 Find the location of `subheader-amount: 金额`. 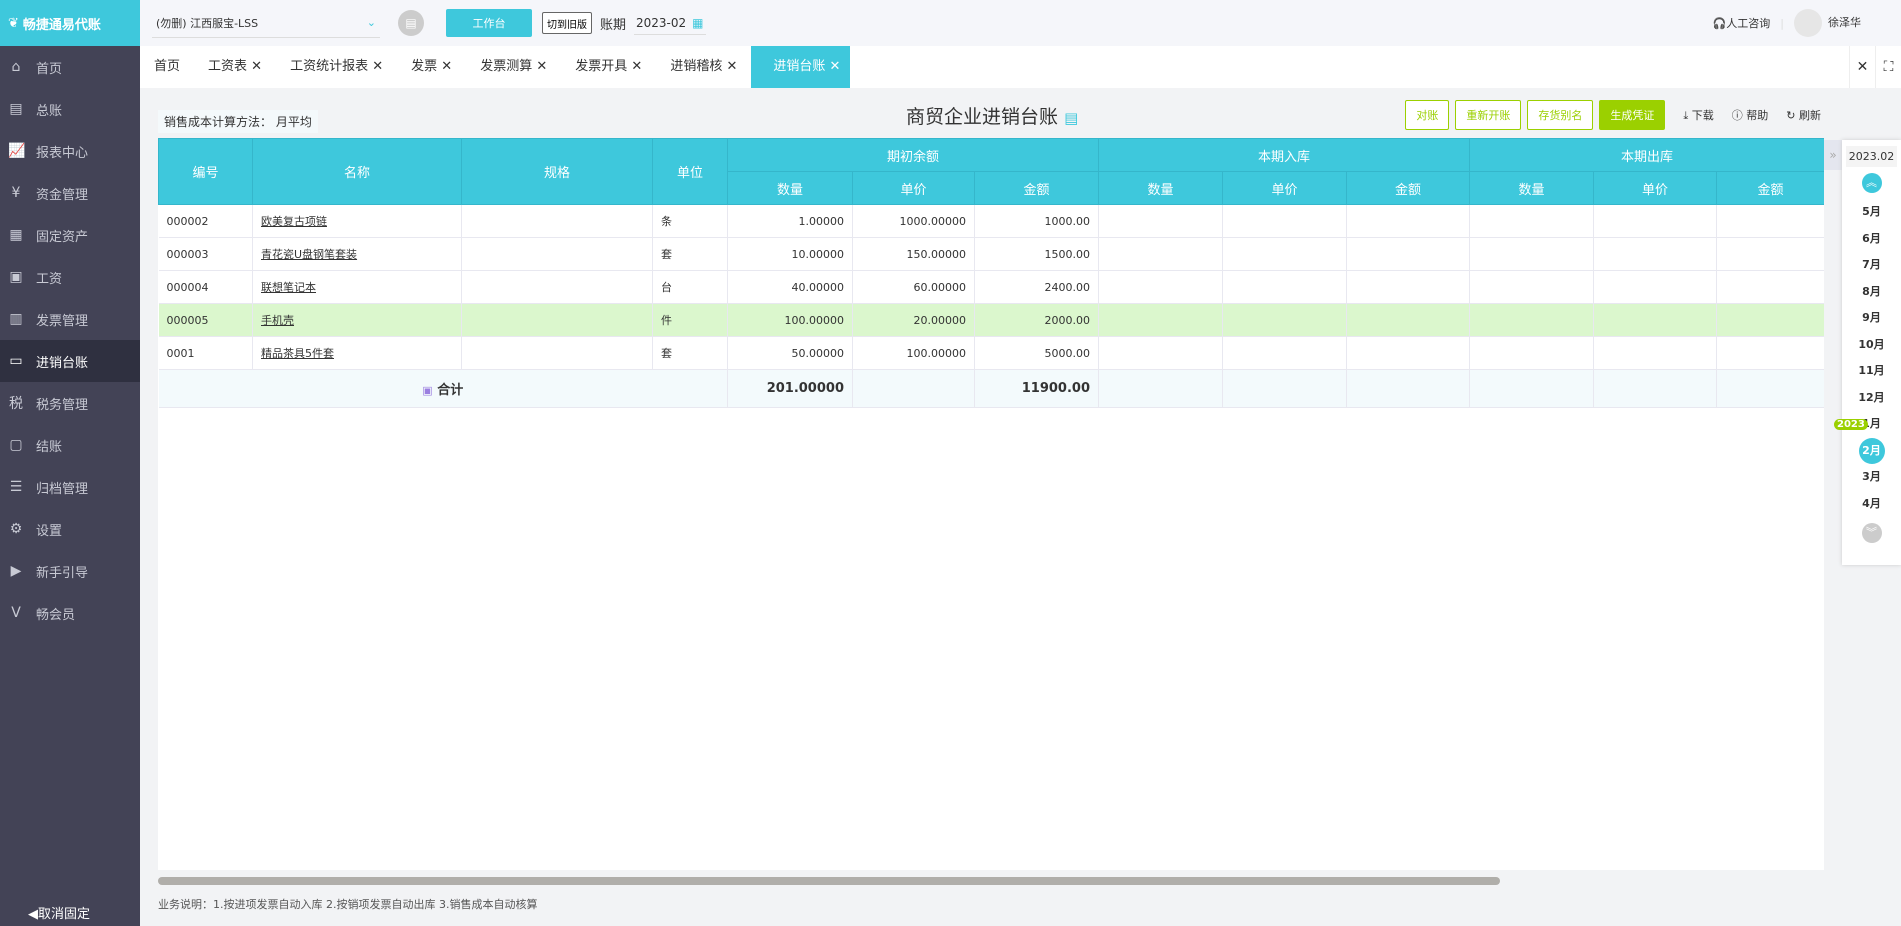

subheader-amount: 金额 is located at coordinates (1770, 188).